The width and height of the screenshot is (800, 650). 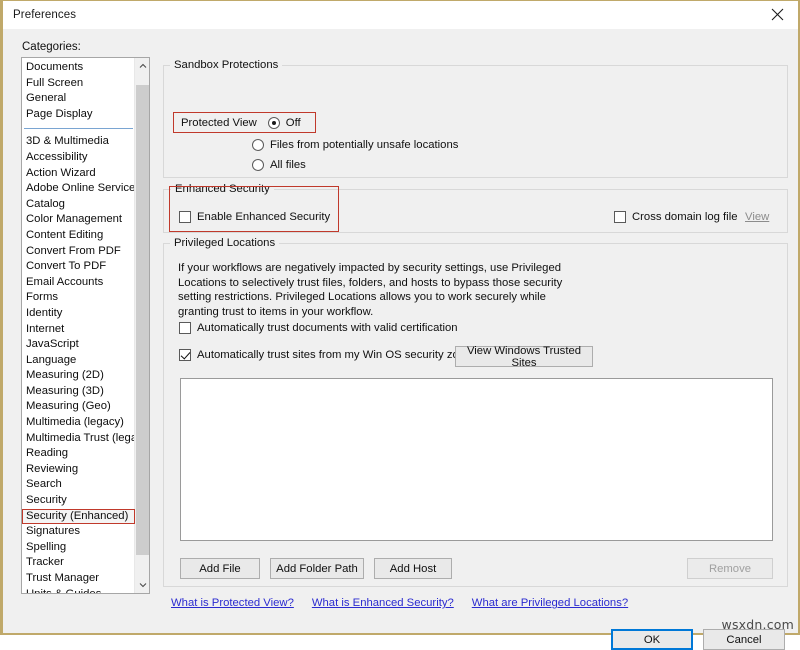 What do you see at coordinates (85, 439) in the screenshot?
I see `sidebar-item-multimedia-trust-legacy: Multimedia Trust (legacy)` at bounding box center [85, 439].